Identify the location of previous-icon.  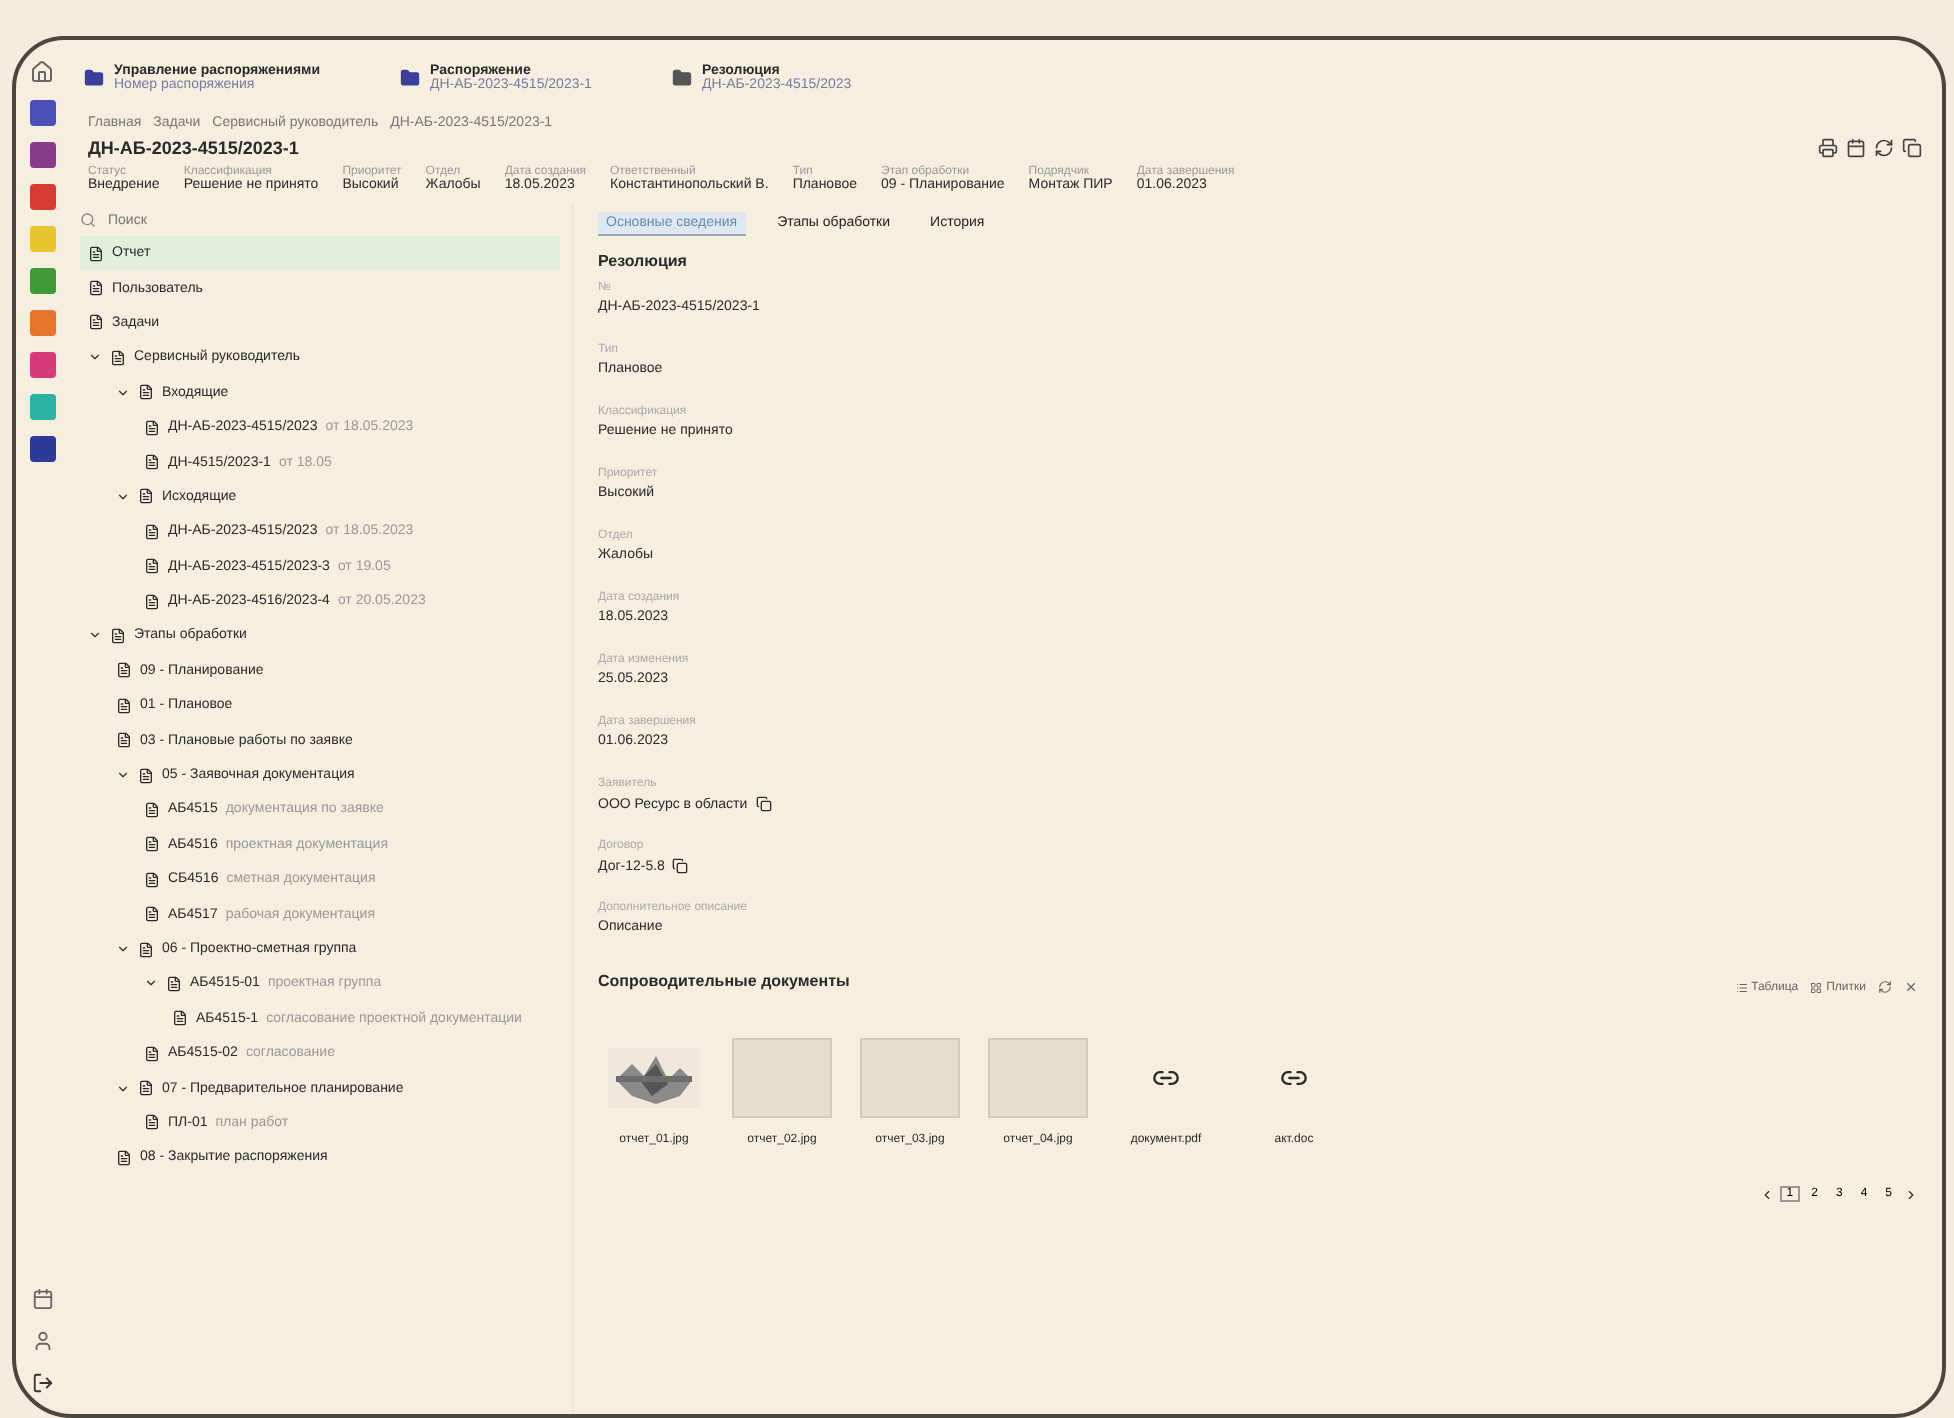
(1767, 1194).